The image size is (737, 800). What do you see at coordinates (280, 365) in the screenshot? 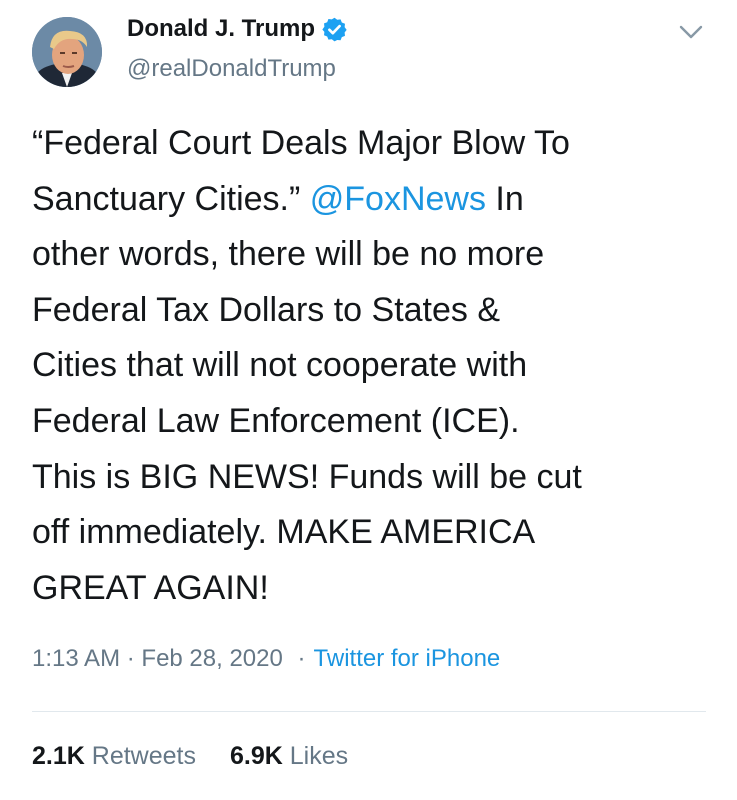
I see `tweet-line: Cities that will not cooperate with` at bounding box center [280, 365].